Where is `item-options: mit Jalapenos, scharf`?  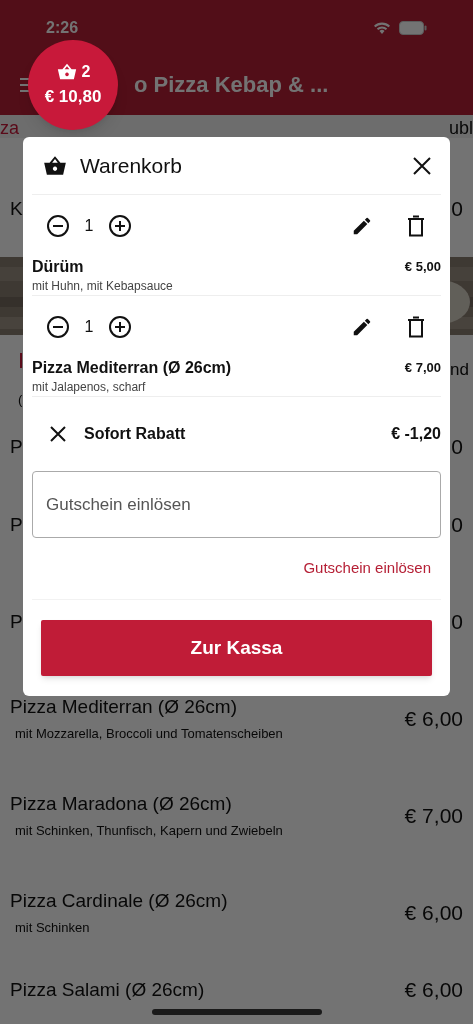 item-options: mit Jalapenos, scharf is located at coordinates (132, 387).